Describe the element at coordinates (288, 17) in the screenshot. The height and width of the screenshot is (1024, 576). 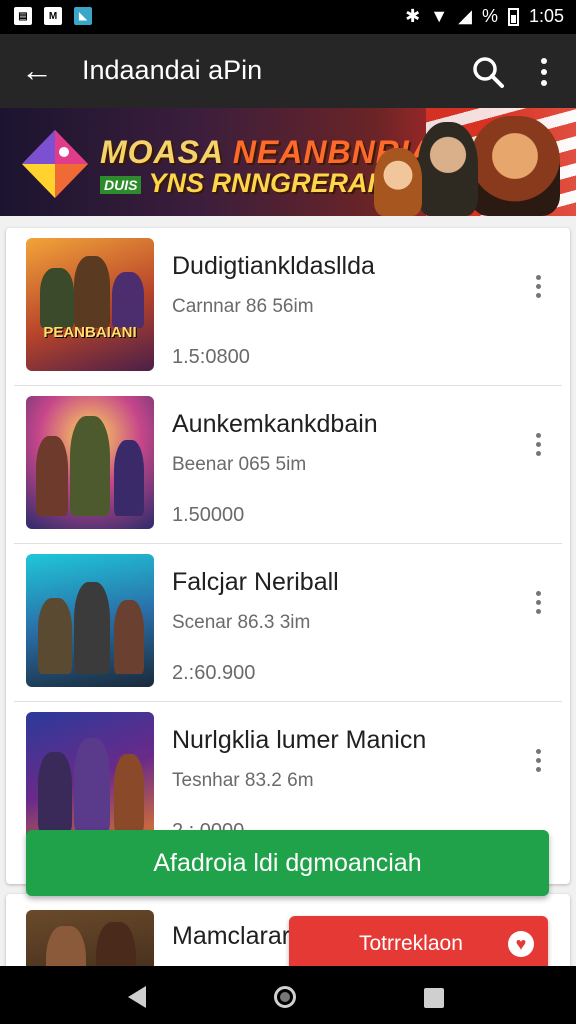
I see `status-bar: ▤ M ◣ ✱ ▼ ◢ % 1:05` at that location.